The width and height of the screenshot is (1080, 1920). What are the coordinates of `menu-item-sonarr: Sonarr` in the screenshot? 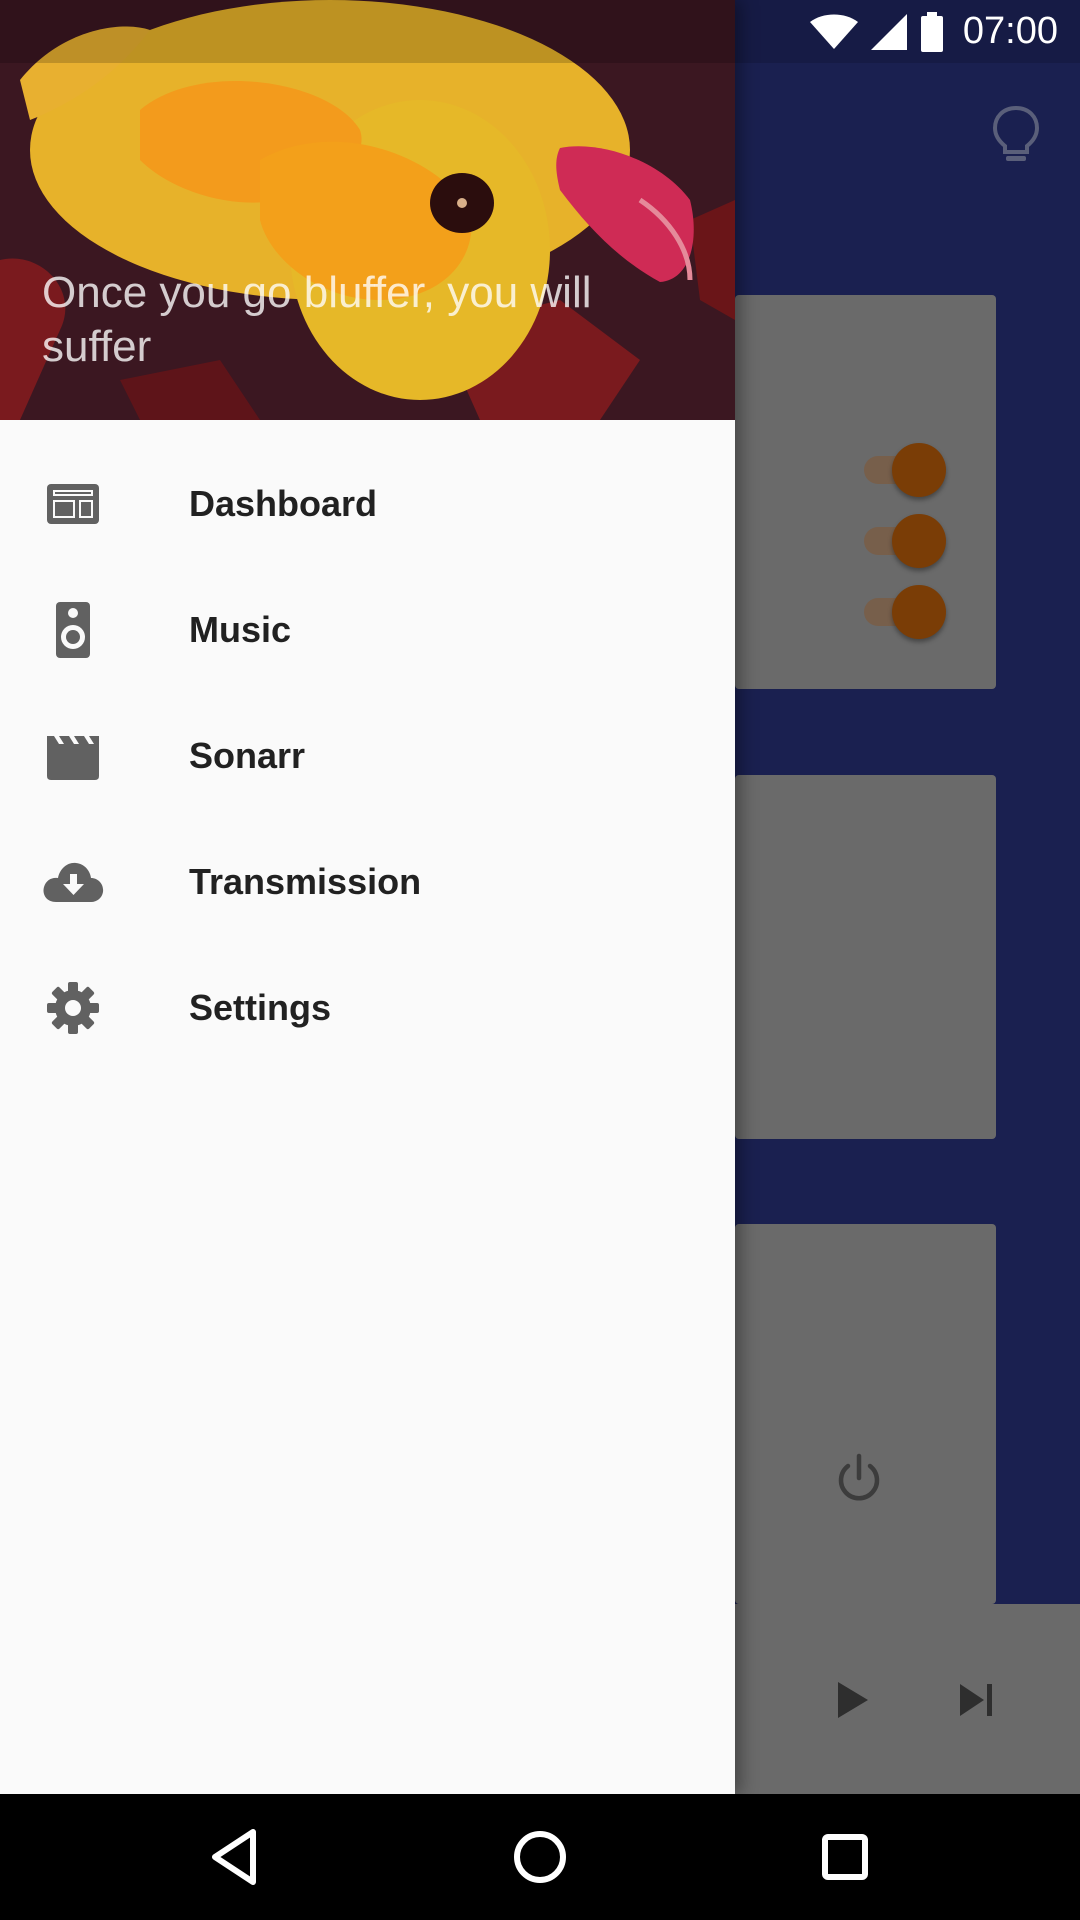 It's located at (367, 756).